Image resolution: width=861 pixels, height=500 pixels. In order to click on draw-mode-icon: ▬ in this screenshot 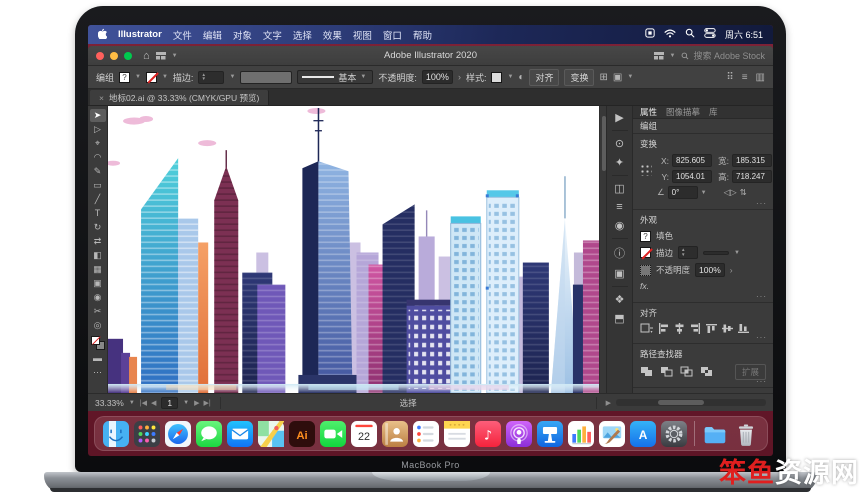, I will do `click(98, 358)`.